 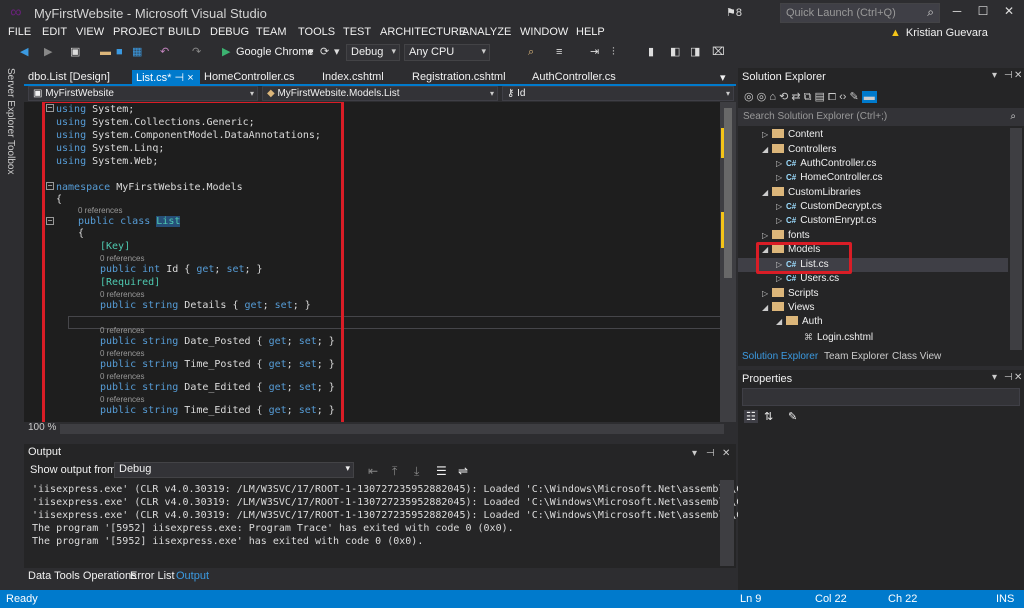 I want to click on home-icon: ⌂, so click(x=772, y=97).